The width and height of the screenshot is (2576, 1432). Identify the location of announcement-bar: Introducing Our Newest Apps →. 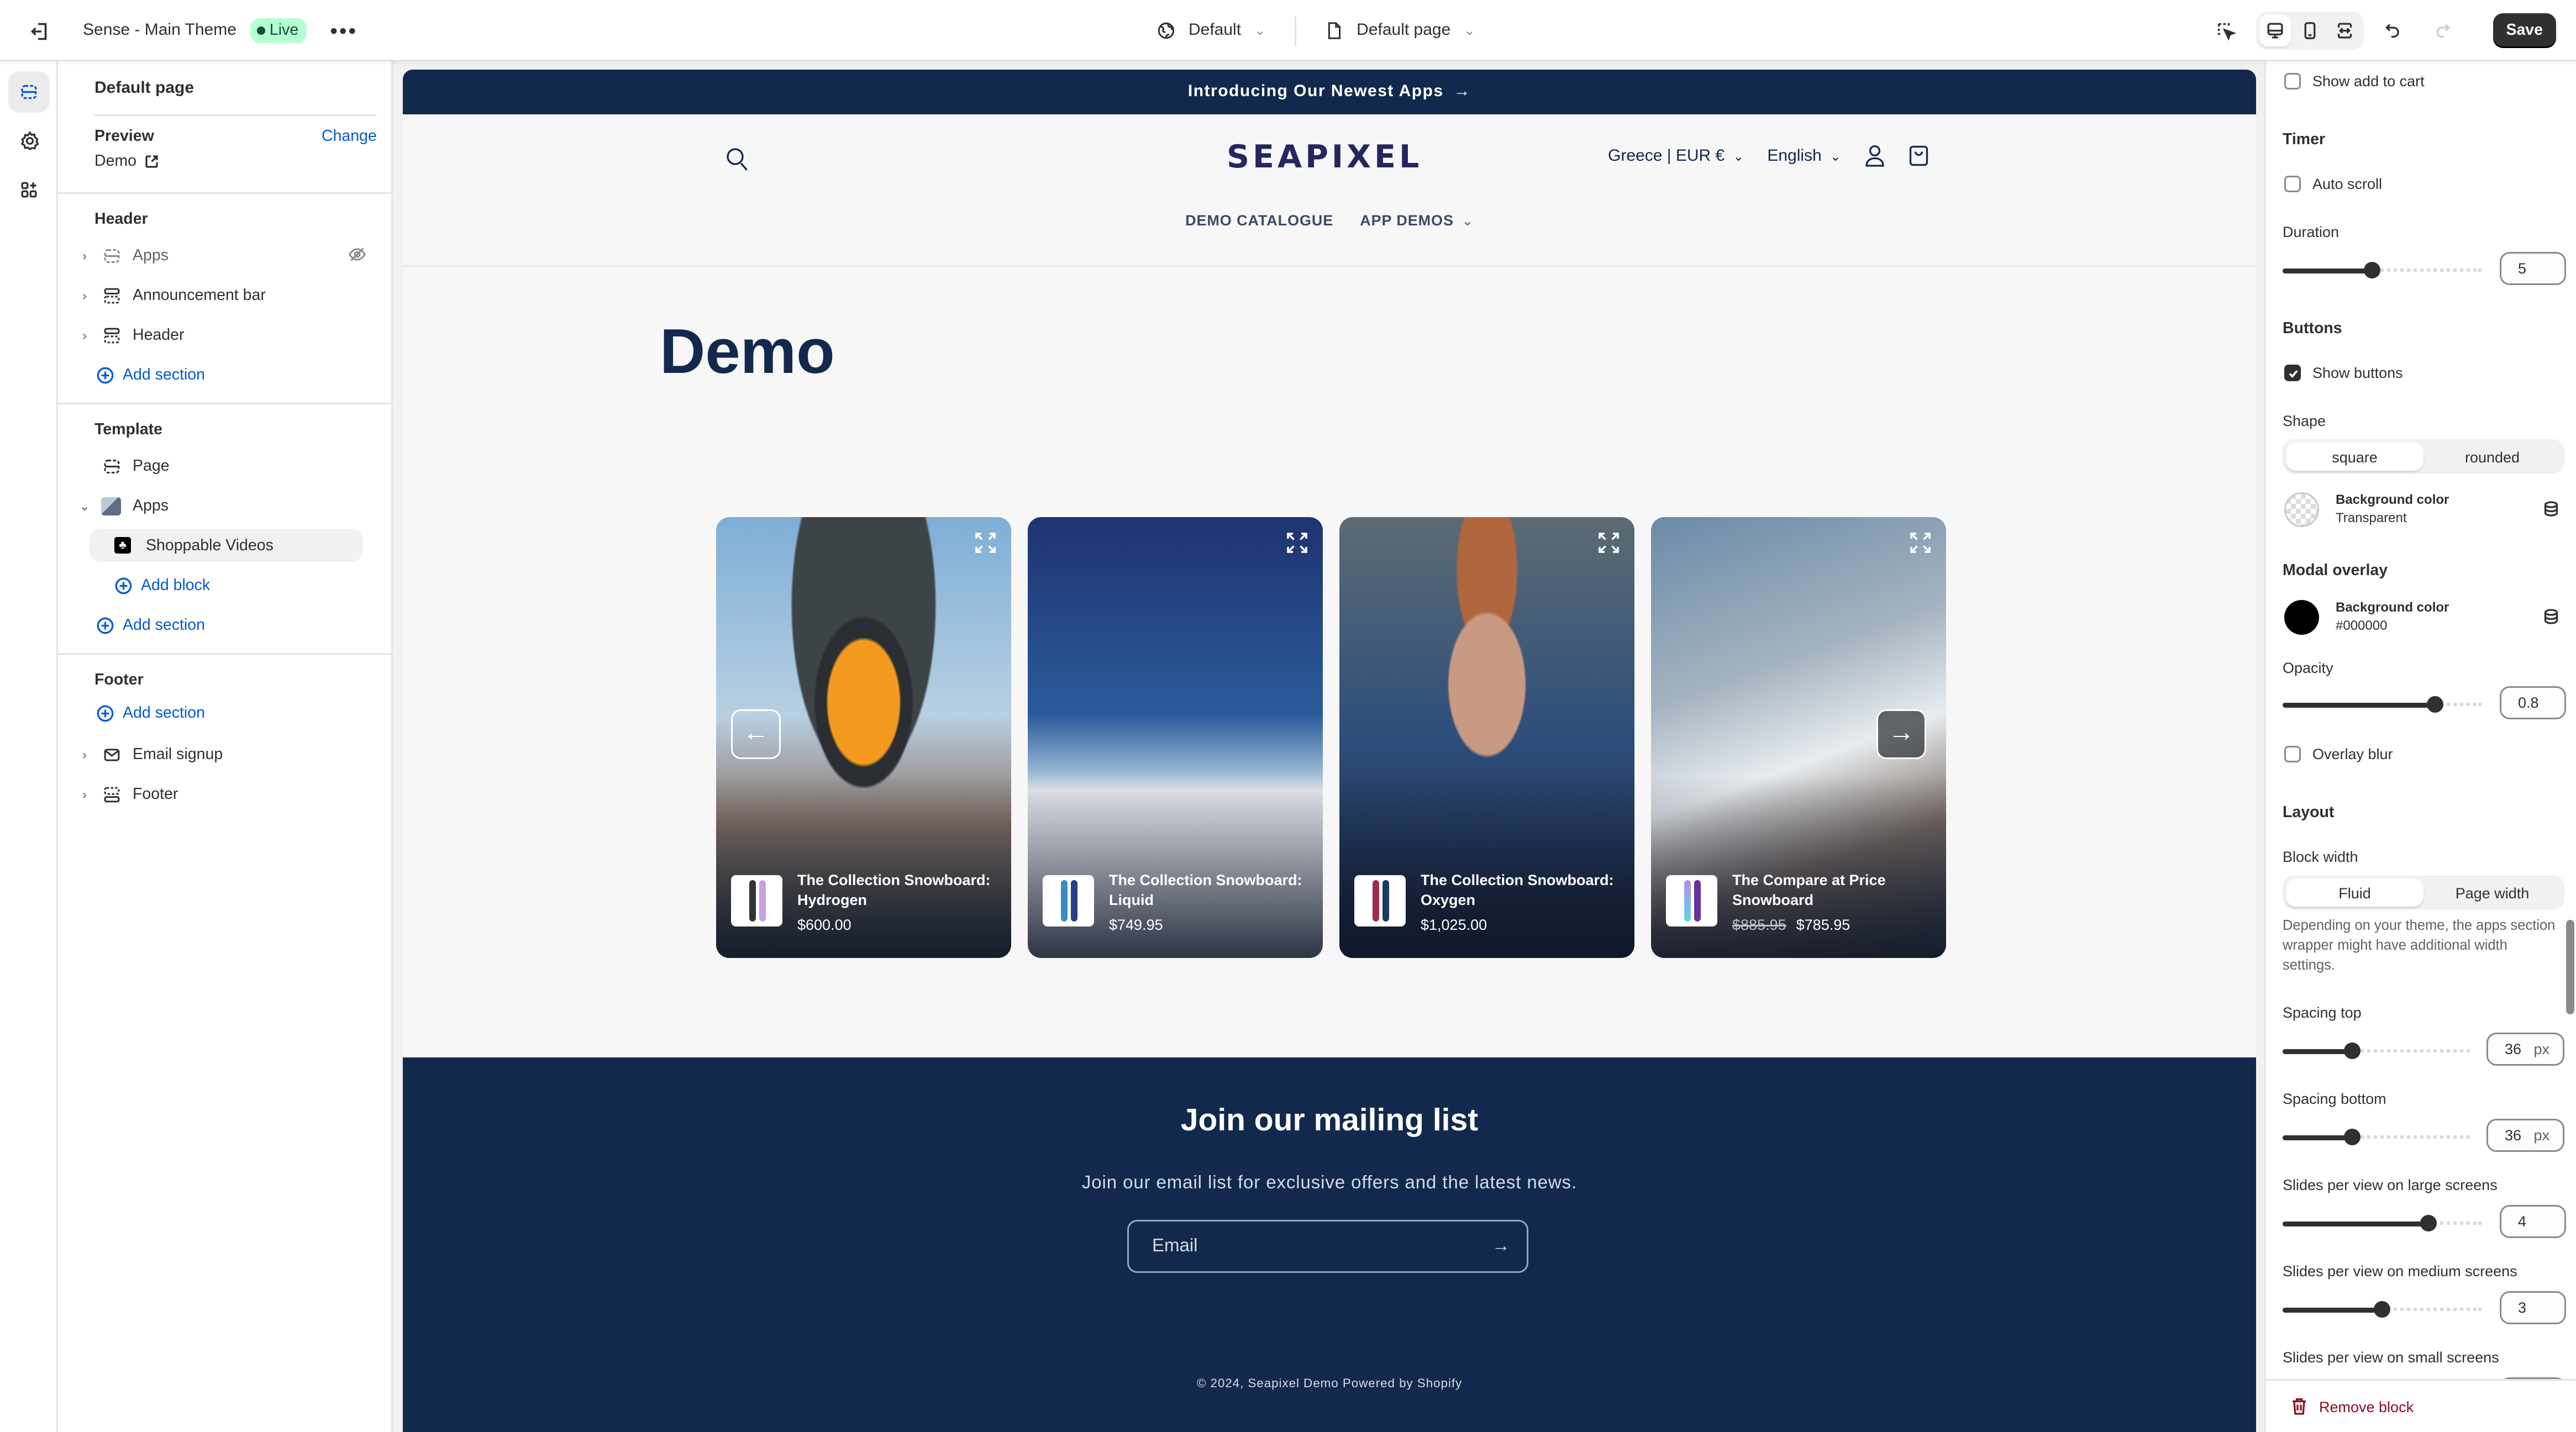
(1329, 92).